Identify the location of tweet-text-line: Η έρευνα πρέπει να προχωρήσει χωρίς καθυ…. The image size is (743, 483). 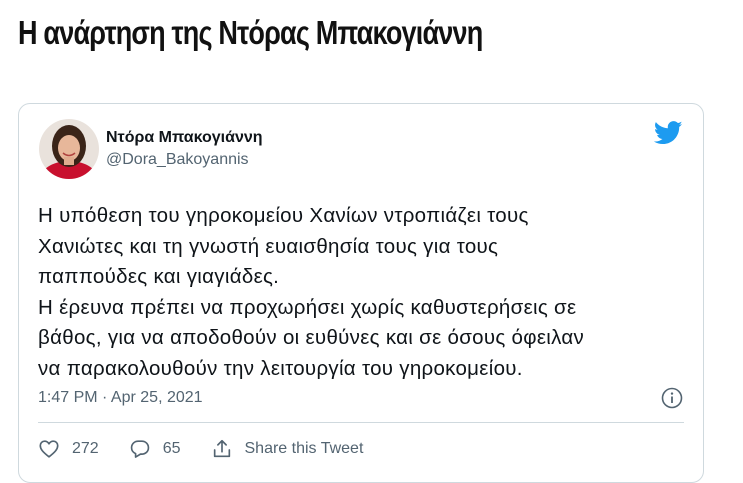
(307, 307).